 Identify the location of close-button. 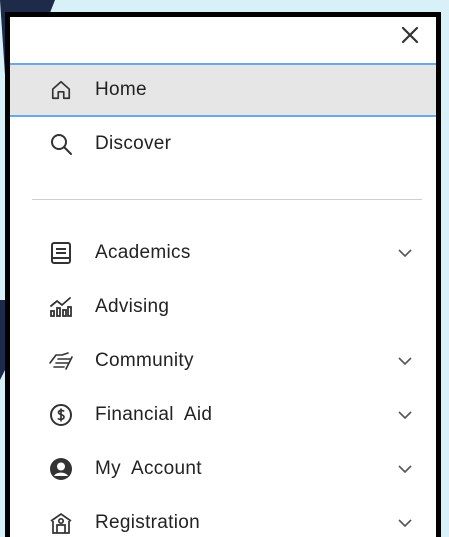
(410, 35).